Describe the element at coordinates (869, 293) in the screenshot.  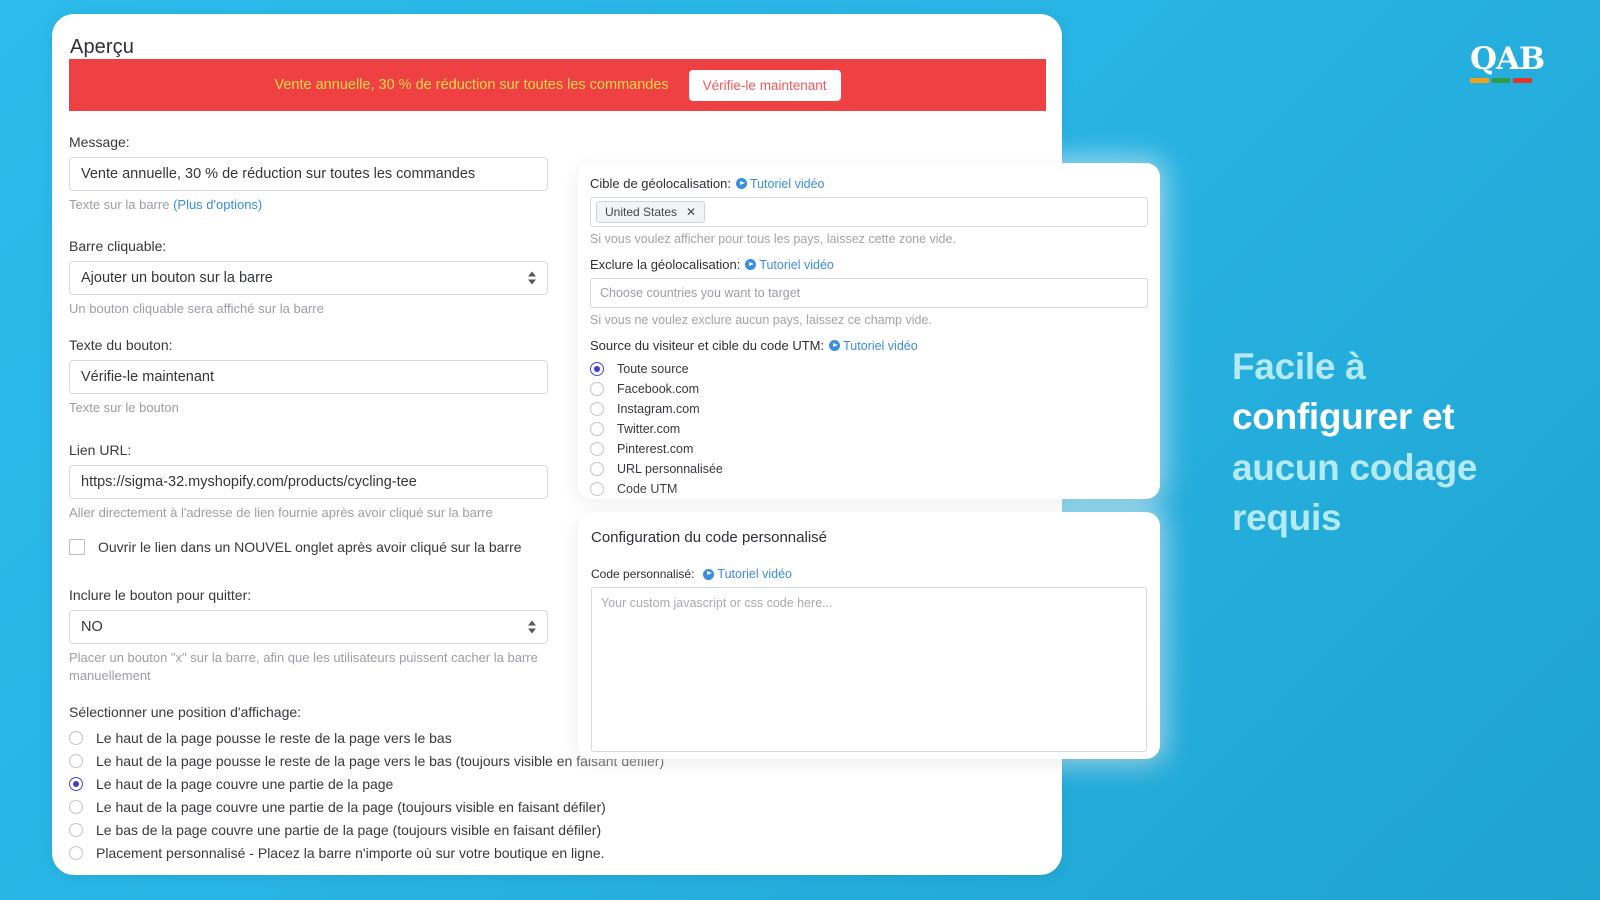
I see `geo-exclude-input: Choose countries you want to target` at that location.